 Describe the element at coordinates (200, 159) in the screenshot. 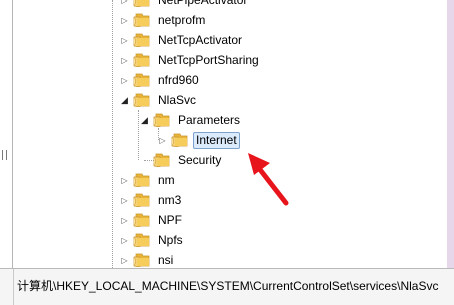

I see `tree-item-label: Security` at that location.